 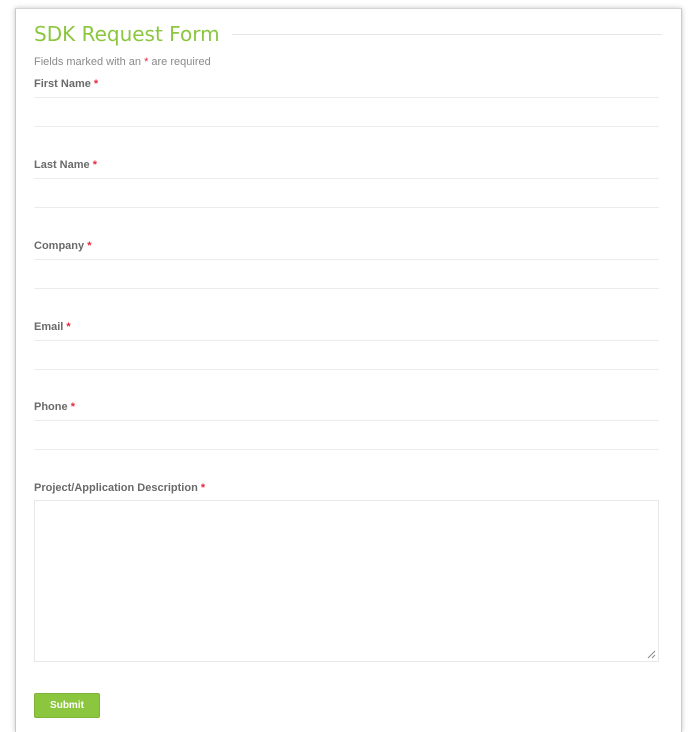 What do you see at coordinates (51, 407) in the screenshot?
I see `phone-label-text: Phone` at bounding box center [51, 407].